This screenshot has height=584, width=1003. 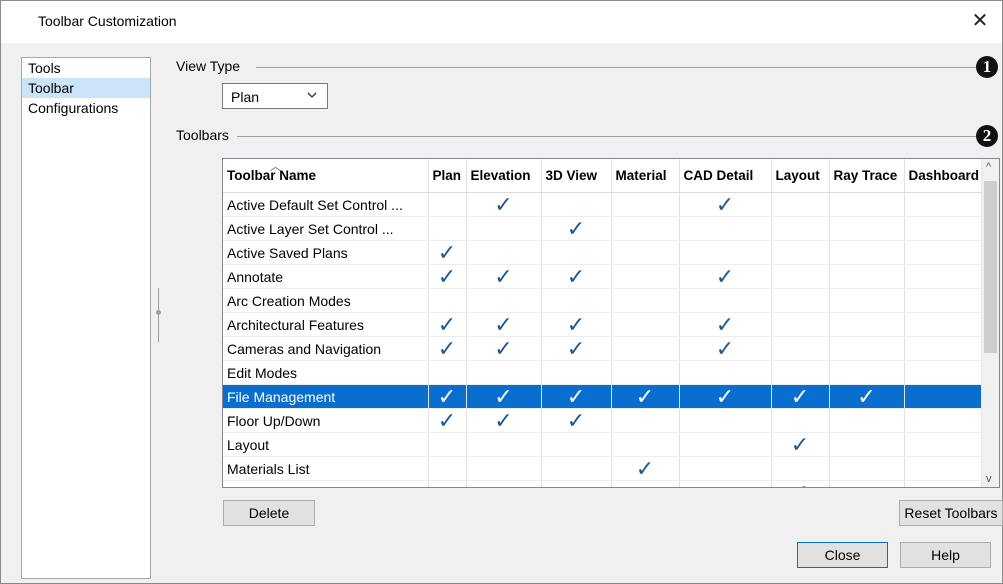 What do you see at coordinates (326, 276) in the screenshot?
I see `toolbar-name-cell: Annotate` at bounding box center [326, 276].